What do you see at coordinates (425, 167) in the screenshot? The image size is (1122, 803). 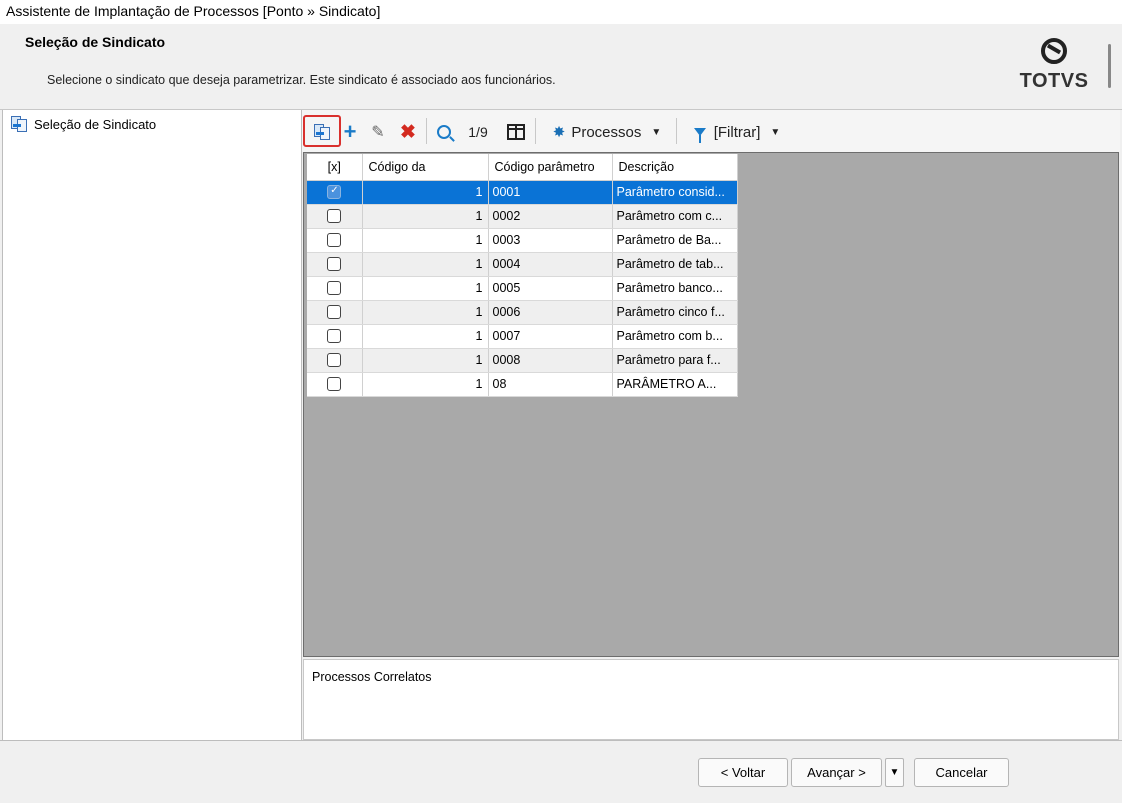 I see `column-header-codigo-da: Código da` at bounding box center [425, 167].